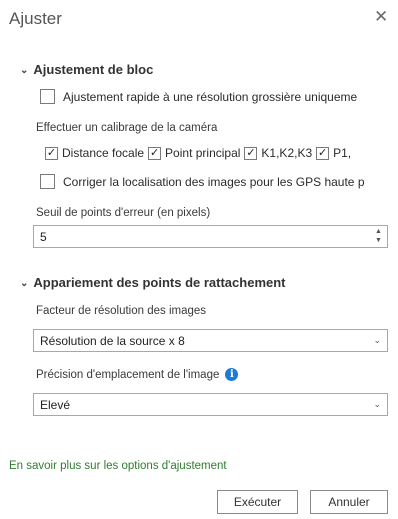 The height and width of the screenshot is (519, 398). I want to click on cancel-button: Annuler, so click(349, 502).